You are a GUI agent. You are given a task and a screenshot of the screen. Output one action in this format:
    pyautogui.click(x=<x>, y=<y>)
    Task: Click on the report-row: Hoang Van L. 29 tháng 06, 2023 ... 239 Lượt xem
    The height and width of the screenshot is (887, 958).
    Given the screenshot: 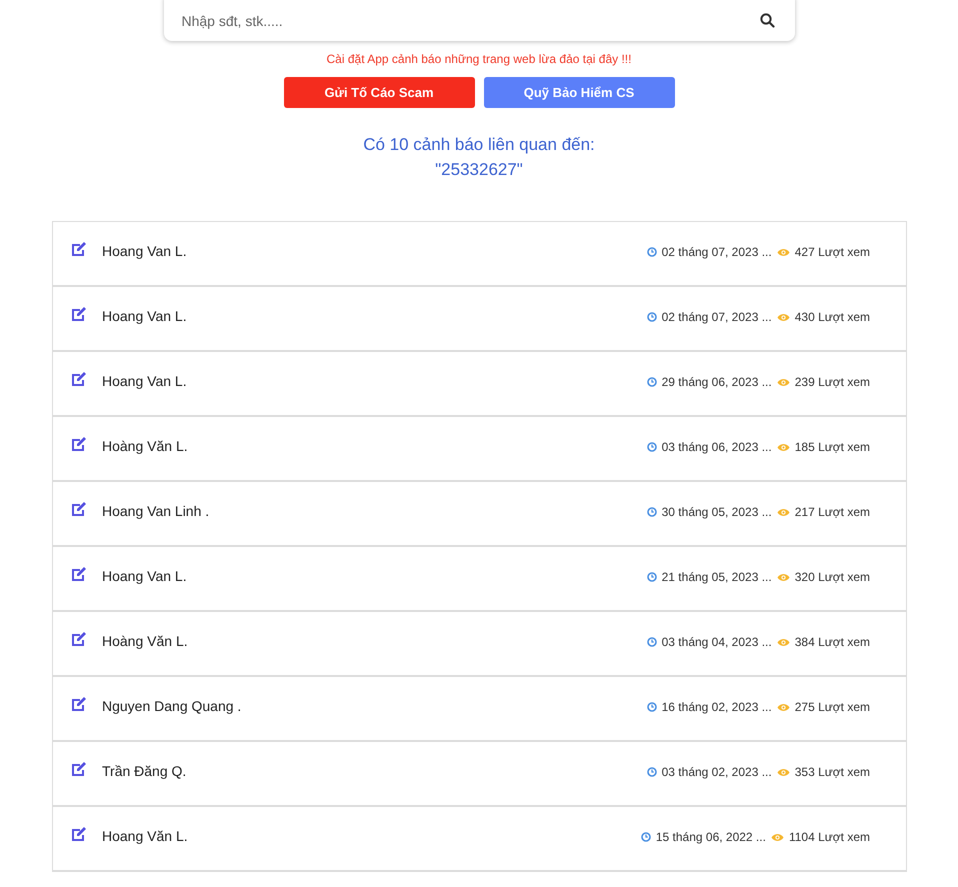 What is the action you would take?
    pyautogui.click(x=479, y=384)
    